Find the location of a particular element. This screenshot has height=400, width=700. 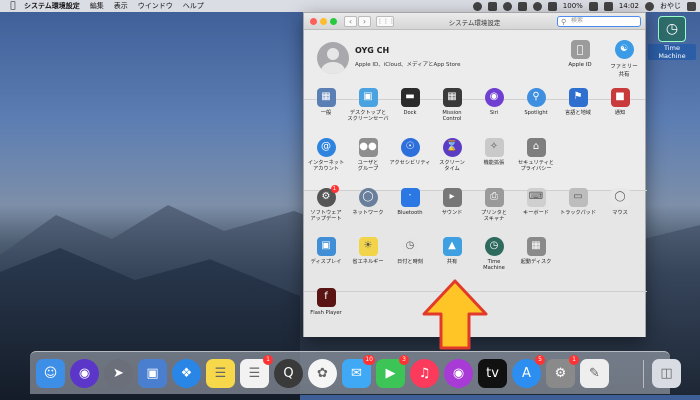

pane-printers-scanners: ⎙ プリンタと スキャナ is located at coordinates (494, 205).